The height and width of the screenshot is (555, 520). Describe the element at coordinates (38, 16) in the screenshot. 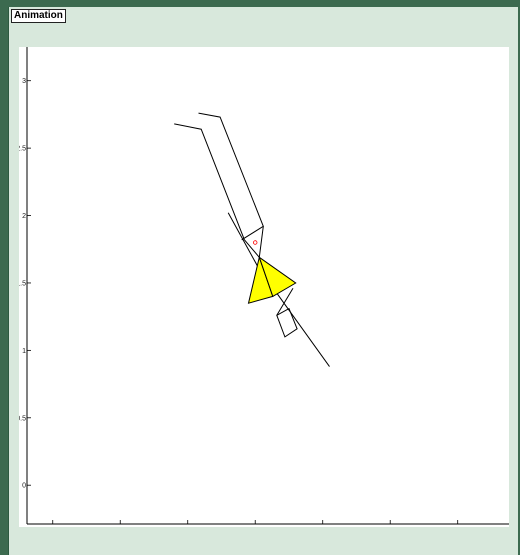

I see `window-title: Animation` at that location.